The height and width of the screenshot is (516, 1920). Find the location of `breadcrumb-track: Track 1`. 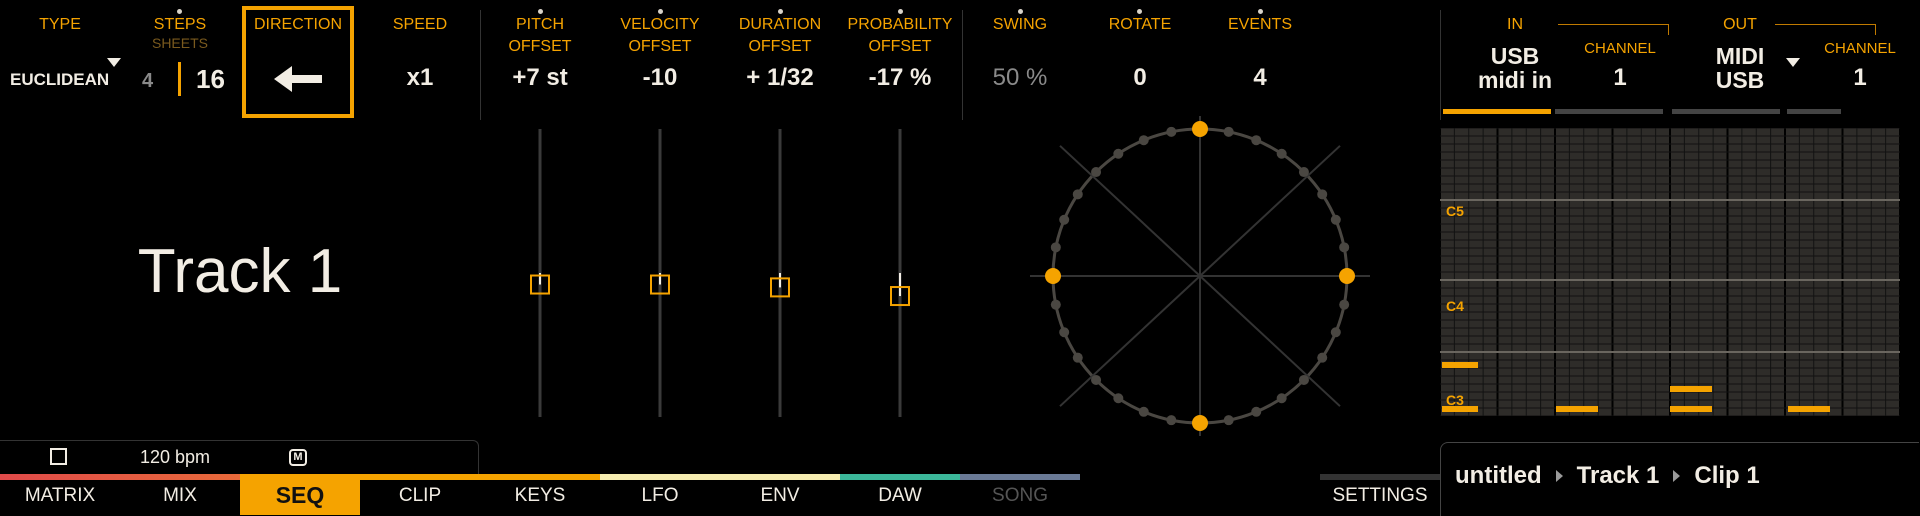

breadcrumb-track: Track 1 is located at coordinates (1618, 476).